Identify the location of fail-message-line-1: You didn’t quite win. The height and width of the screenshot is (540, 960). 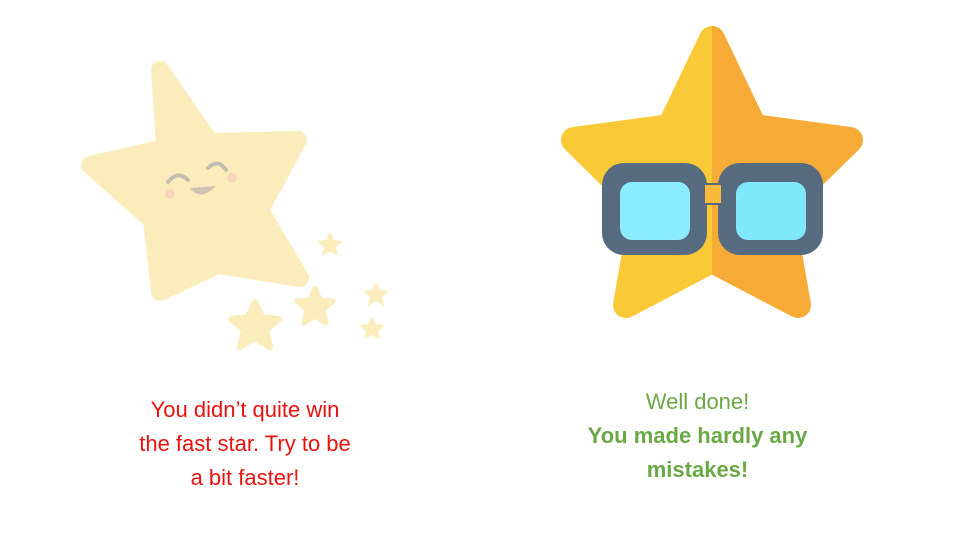
(245, 409).